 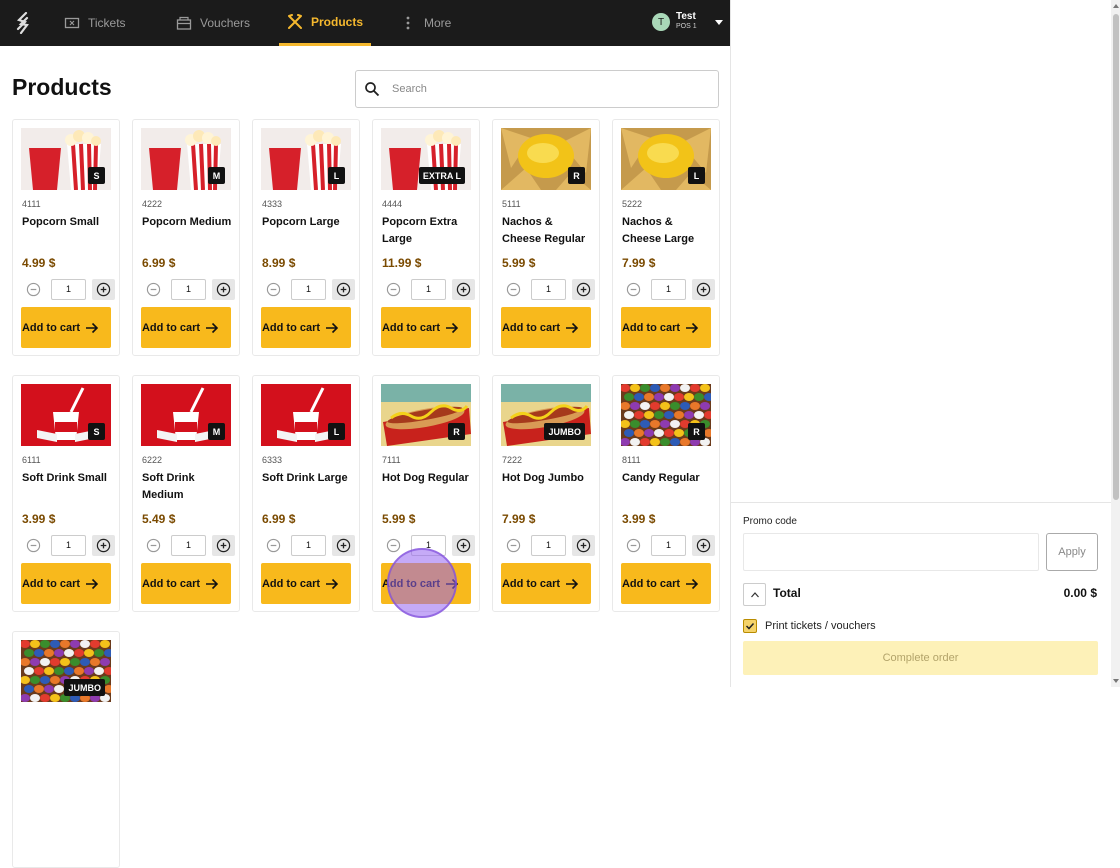 I want to click on product-image: EXTRA L, so click(x=426, y=159).